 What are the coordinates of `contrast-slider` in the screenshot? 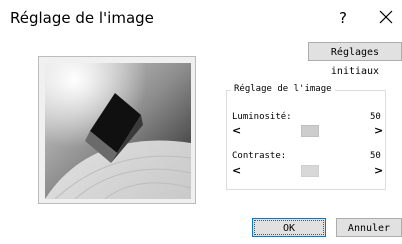 It's located at (310, 172).